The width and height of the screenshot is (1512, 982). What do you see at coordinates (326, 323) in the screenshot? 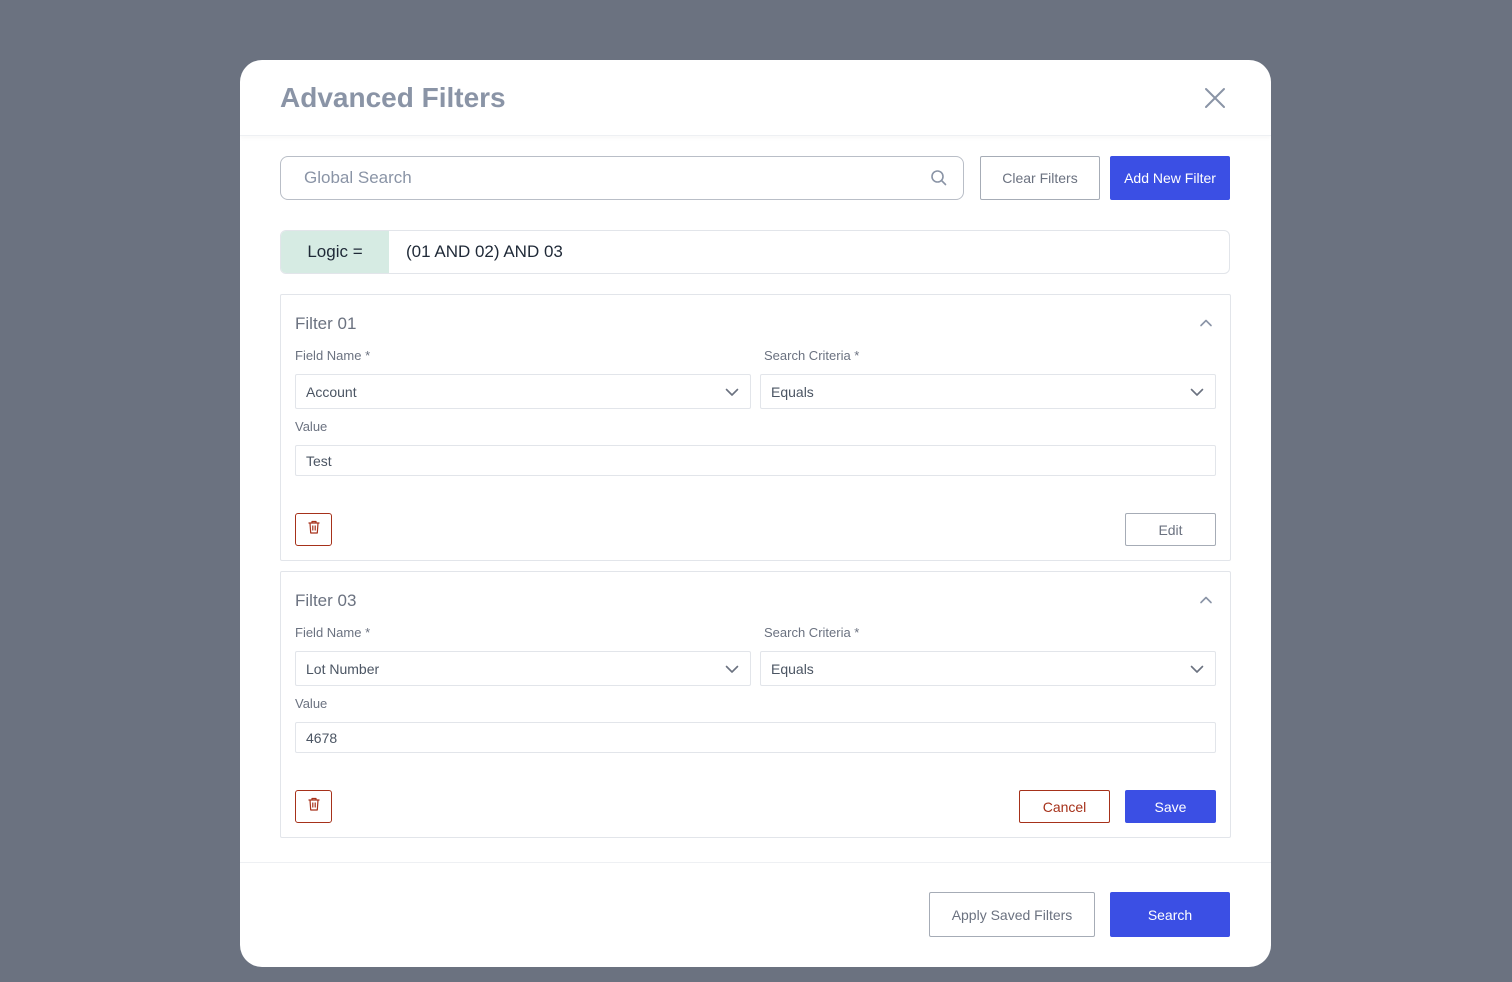
I see `filter-title: Filter 01` at bounding box center [326, 323].